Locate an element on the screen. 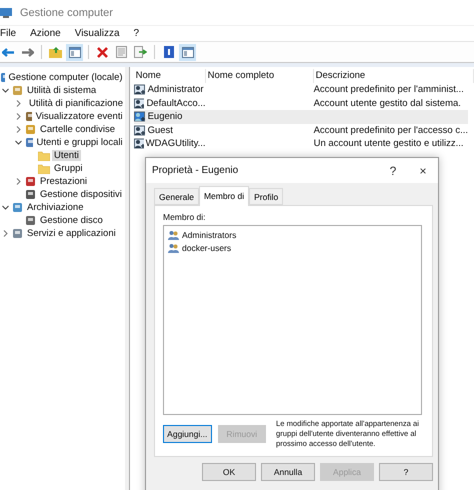  folder-up-icon is located at coordinates (55, 52).